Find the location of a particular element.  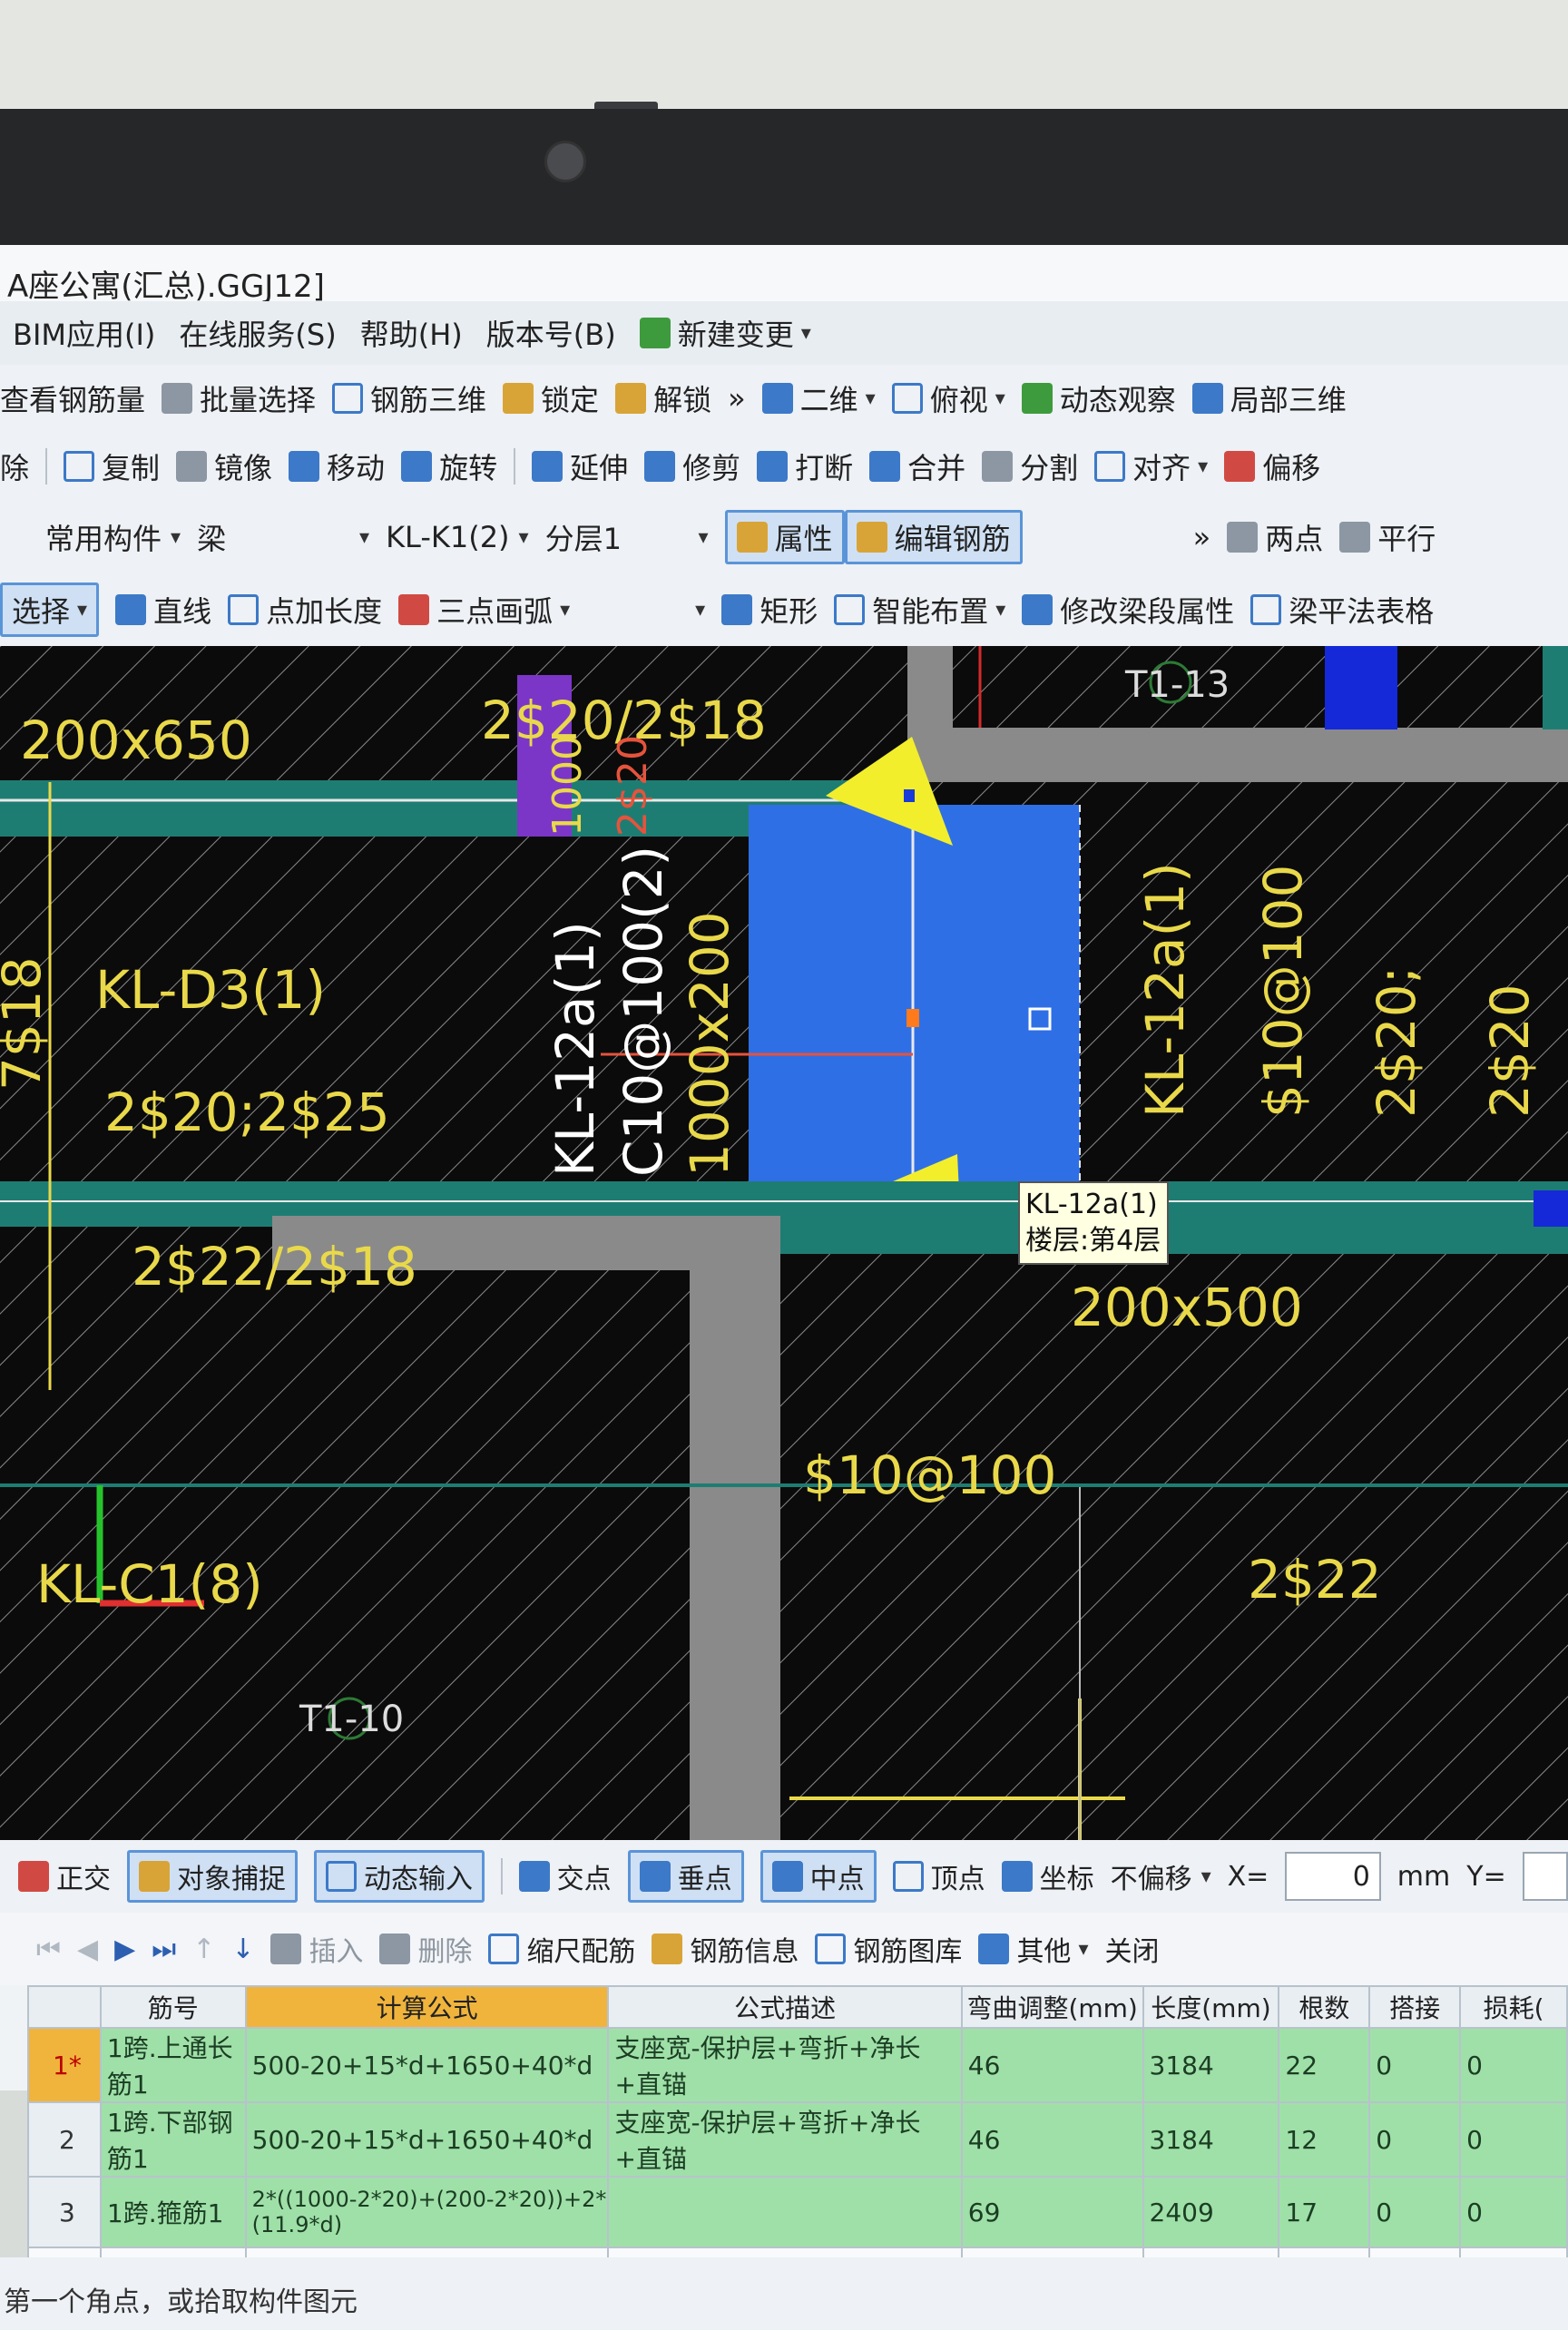

scale-rebar-button: 缩尺配筋 is located at coordinates (561, 1949).